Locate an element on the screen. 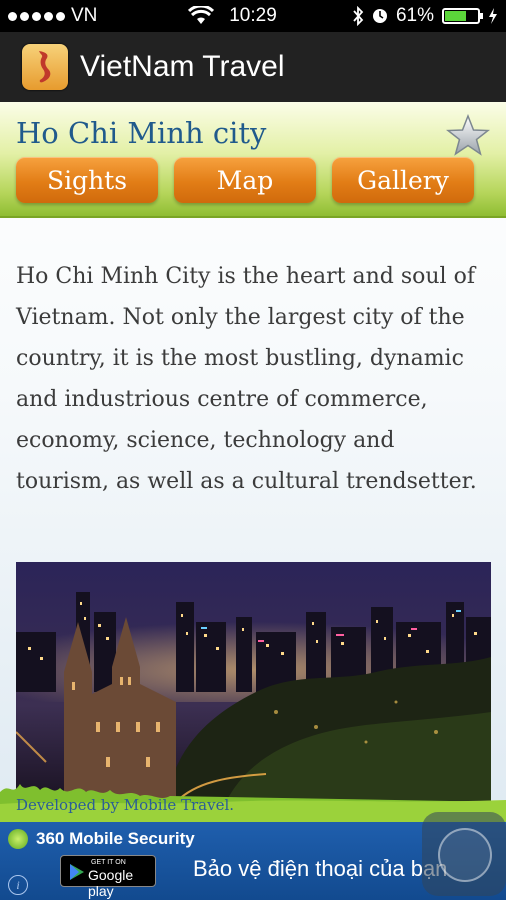 The image size is (506, 900). ad-info-icon: i is located at coordinates (18, 885).